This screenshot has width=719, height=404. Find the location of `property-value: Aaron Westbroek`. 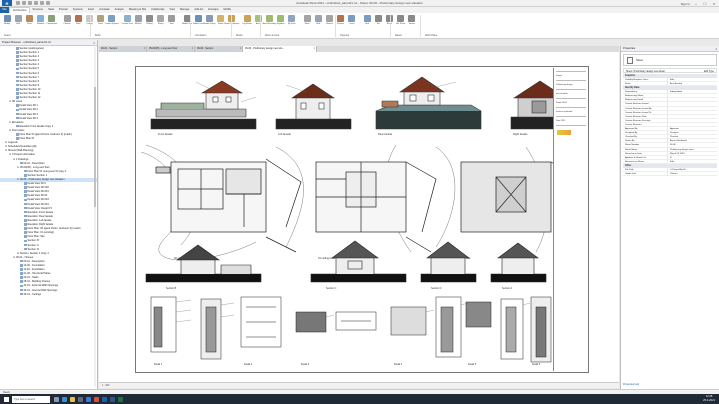

property-value: Aaron Westbroek is located at coordinates (692, 140).